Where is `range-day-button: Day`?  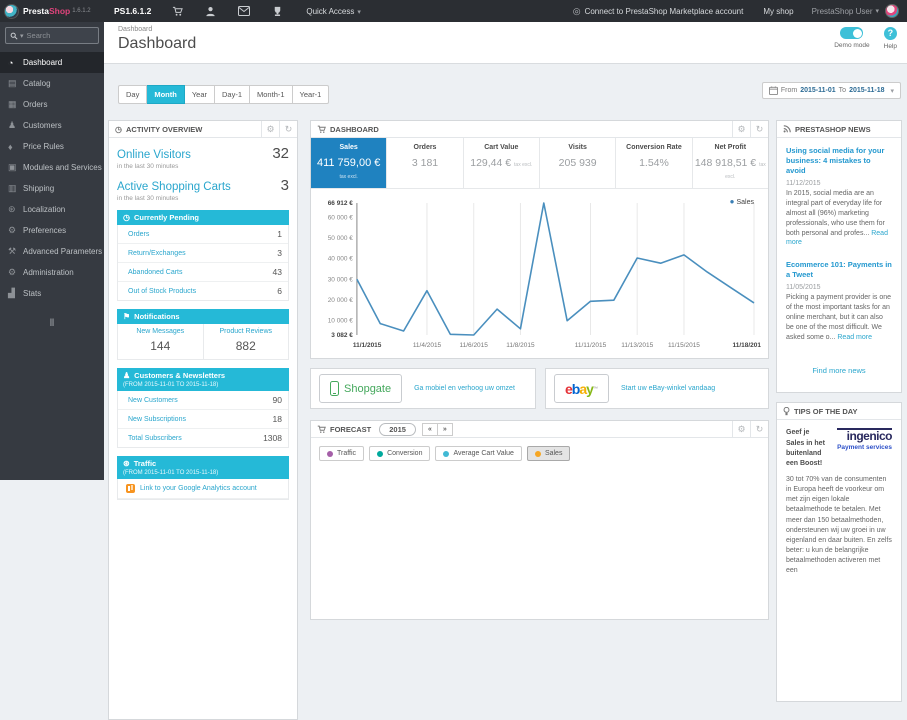
range-day-button: Day is located at coordinates (132, 94).